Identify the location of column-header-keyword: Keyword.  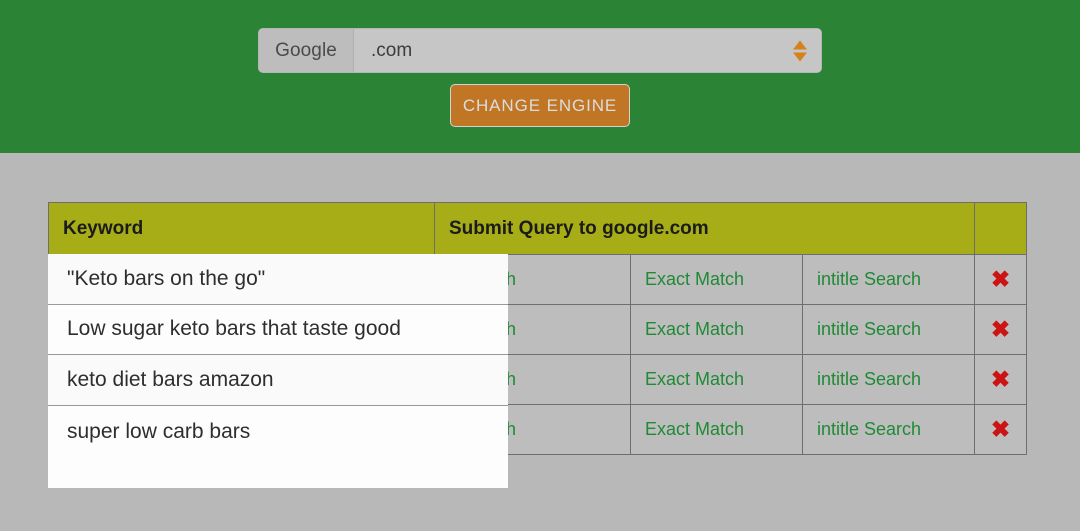
(241, 228).